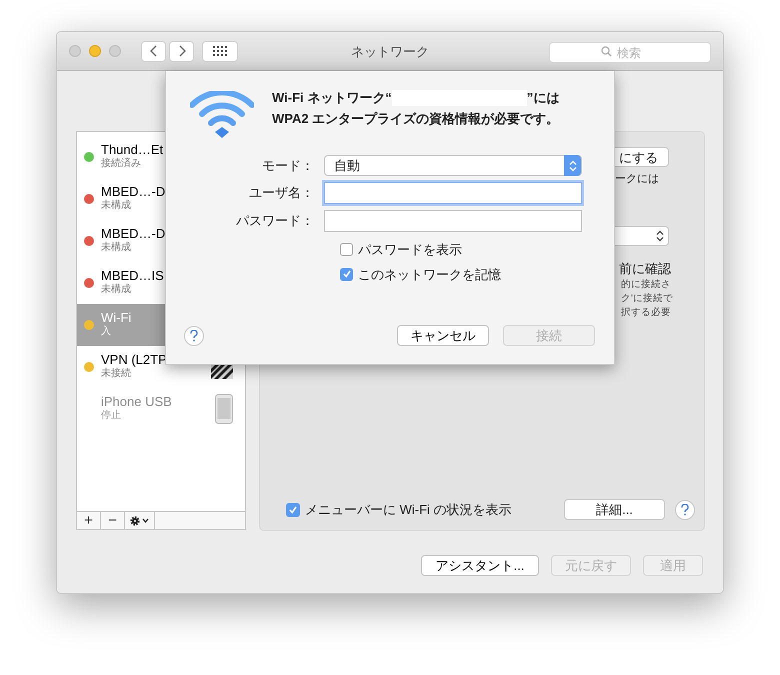 The width and height of the screenshot is (780, 675). What do you see at coordinates (132, 276) in the screenshot?
I see `network-name: MBED…IS` at bounding box center [132, 276].